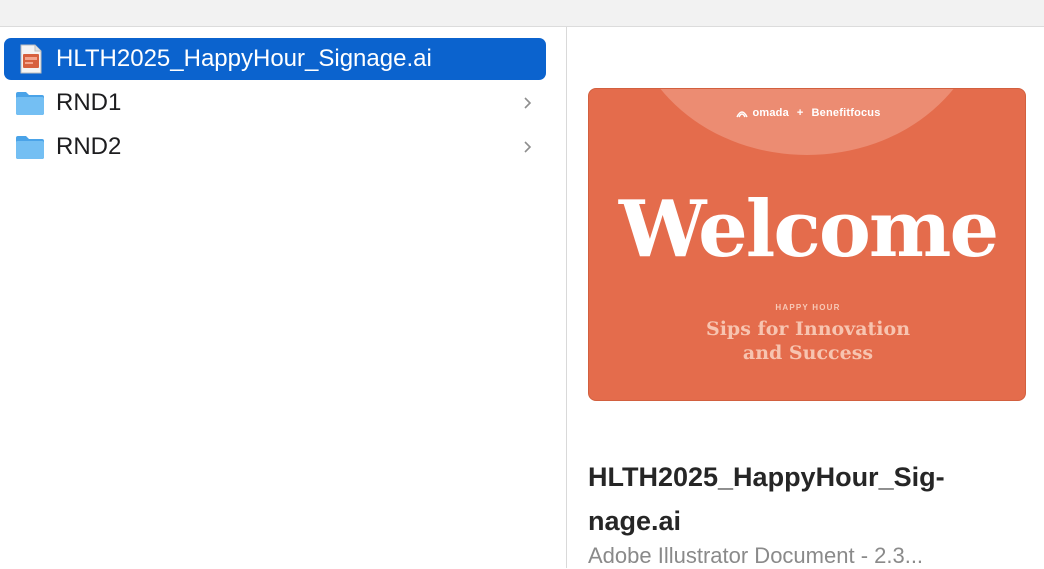  Describe the element at coordinates (807, 122) in the screenshot. I see `thumbnail-arc-decoration` at that location.